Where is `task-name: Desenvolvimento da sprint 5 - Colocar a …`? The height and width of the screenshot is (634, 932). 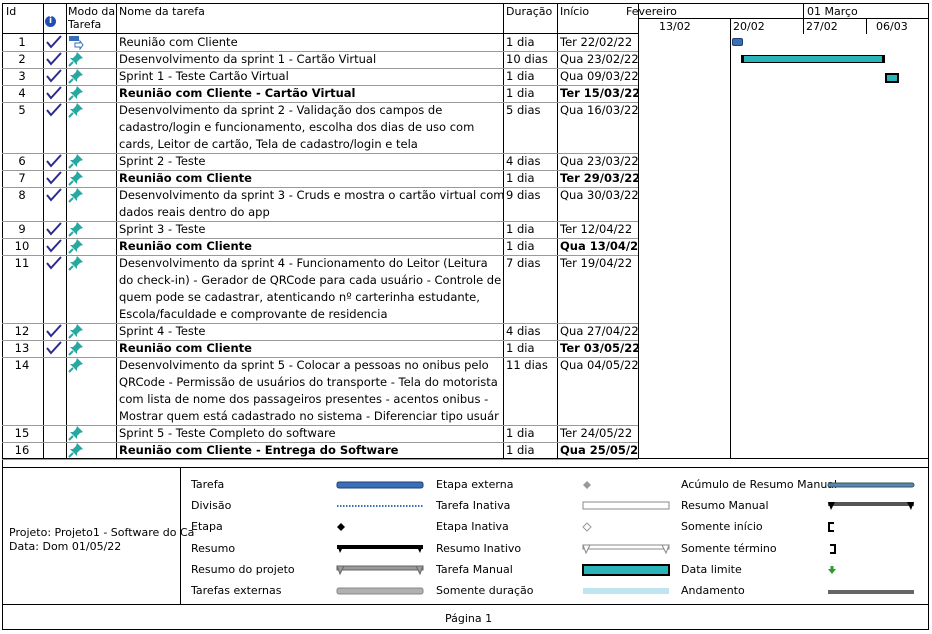 task-name: Desenvolvimento da sprint 5 - Colocar a … is located at coordinates (312, 391).